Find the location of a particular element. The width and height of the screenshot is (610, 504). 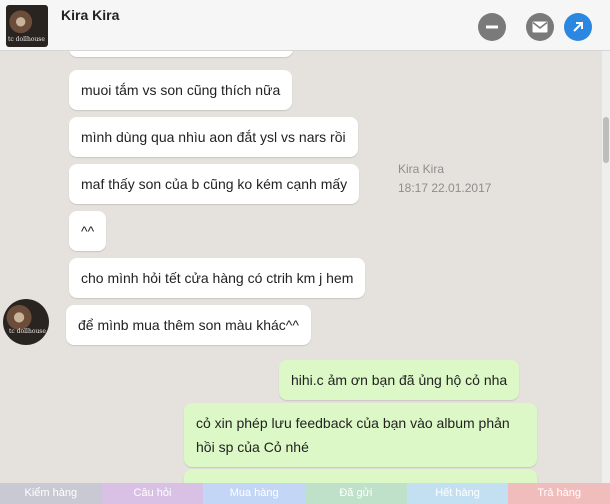

message-text: để mìnb mua thêm son màu khác^^ is located at coordinates (188, 325).